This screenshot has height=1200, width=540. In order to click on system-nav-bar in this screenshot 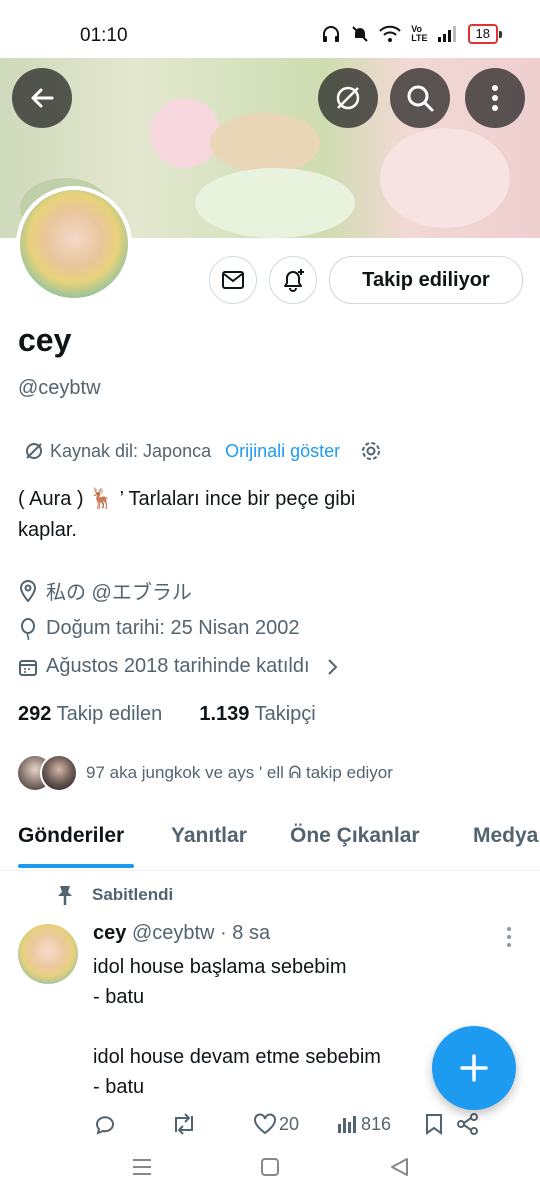, I will do `click(270, 1170)`.